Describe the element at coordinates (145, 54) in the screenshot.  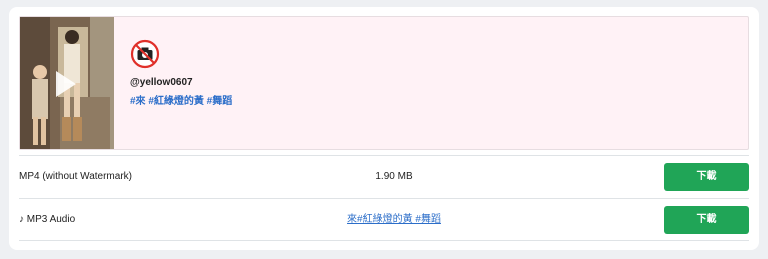
I see `no-camera-icon` at that location.